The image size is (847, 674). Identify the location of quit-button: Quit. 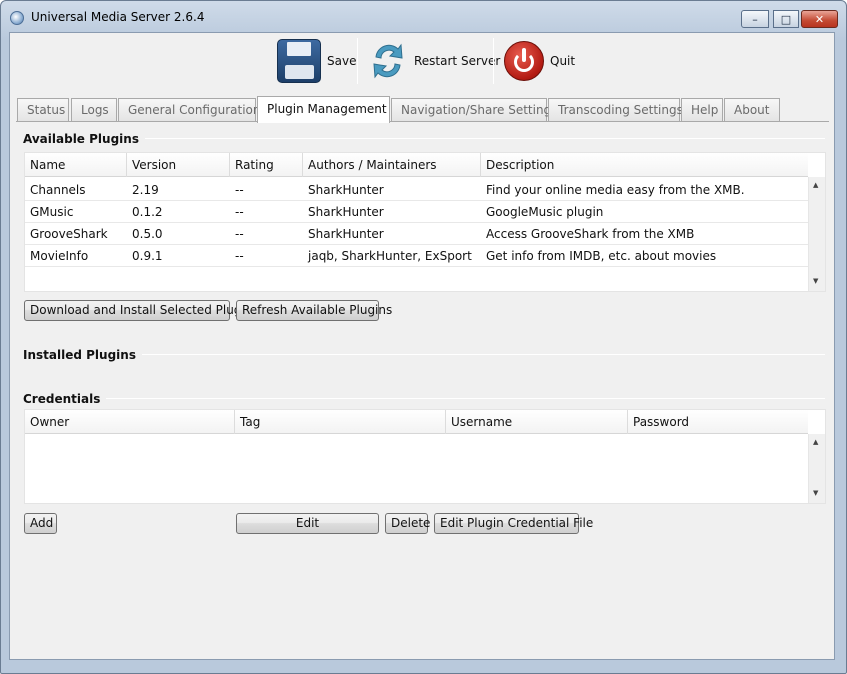
(539, 61).